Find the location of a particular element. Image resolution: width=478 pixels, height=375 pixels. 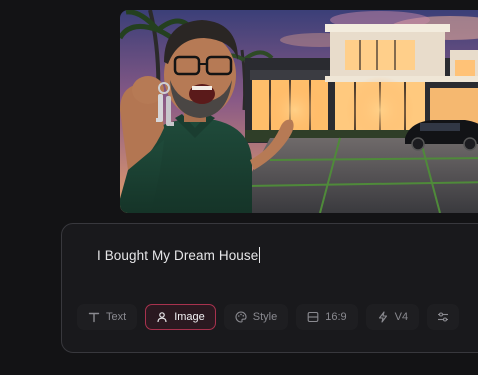

style-button: Style is located at coordinates (256, 317).